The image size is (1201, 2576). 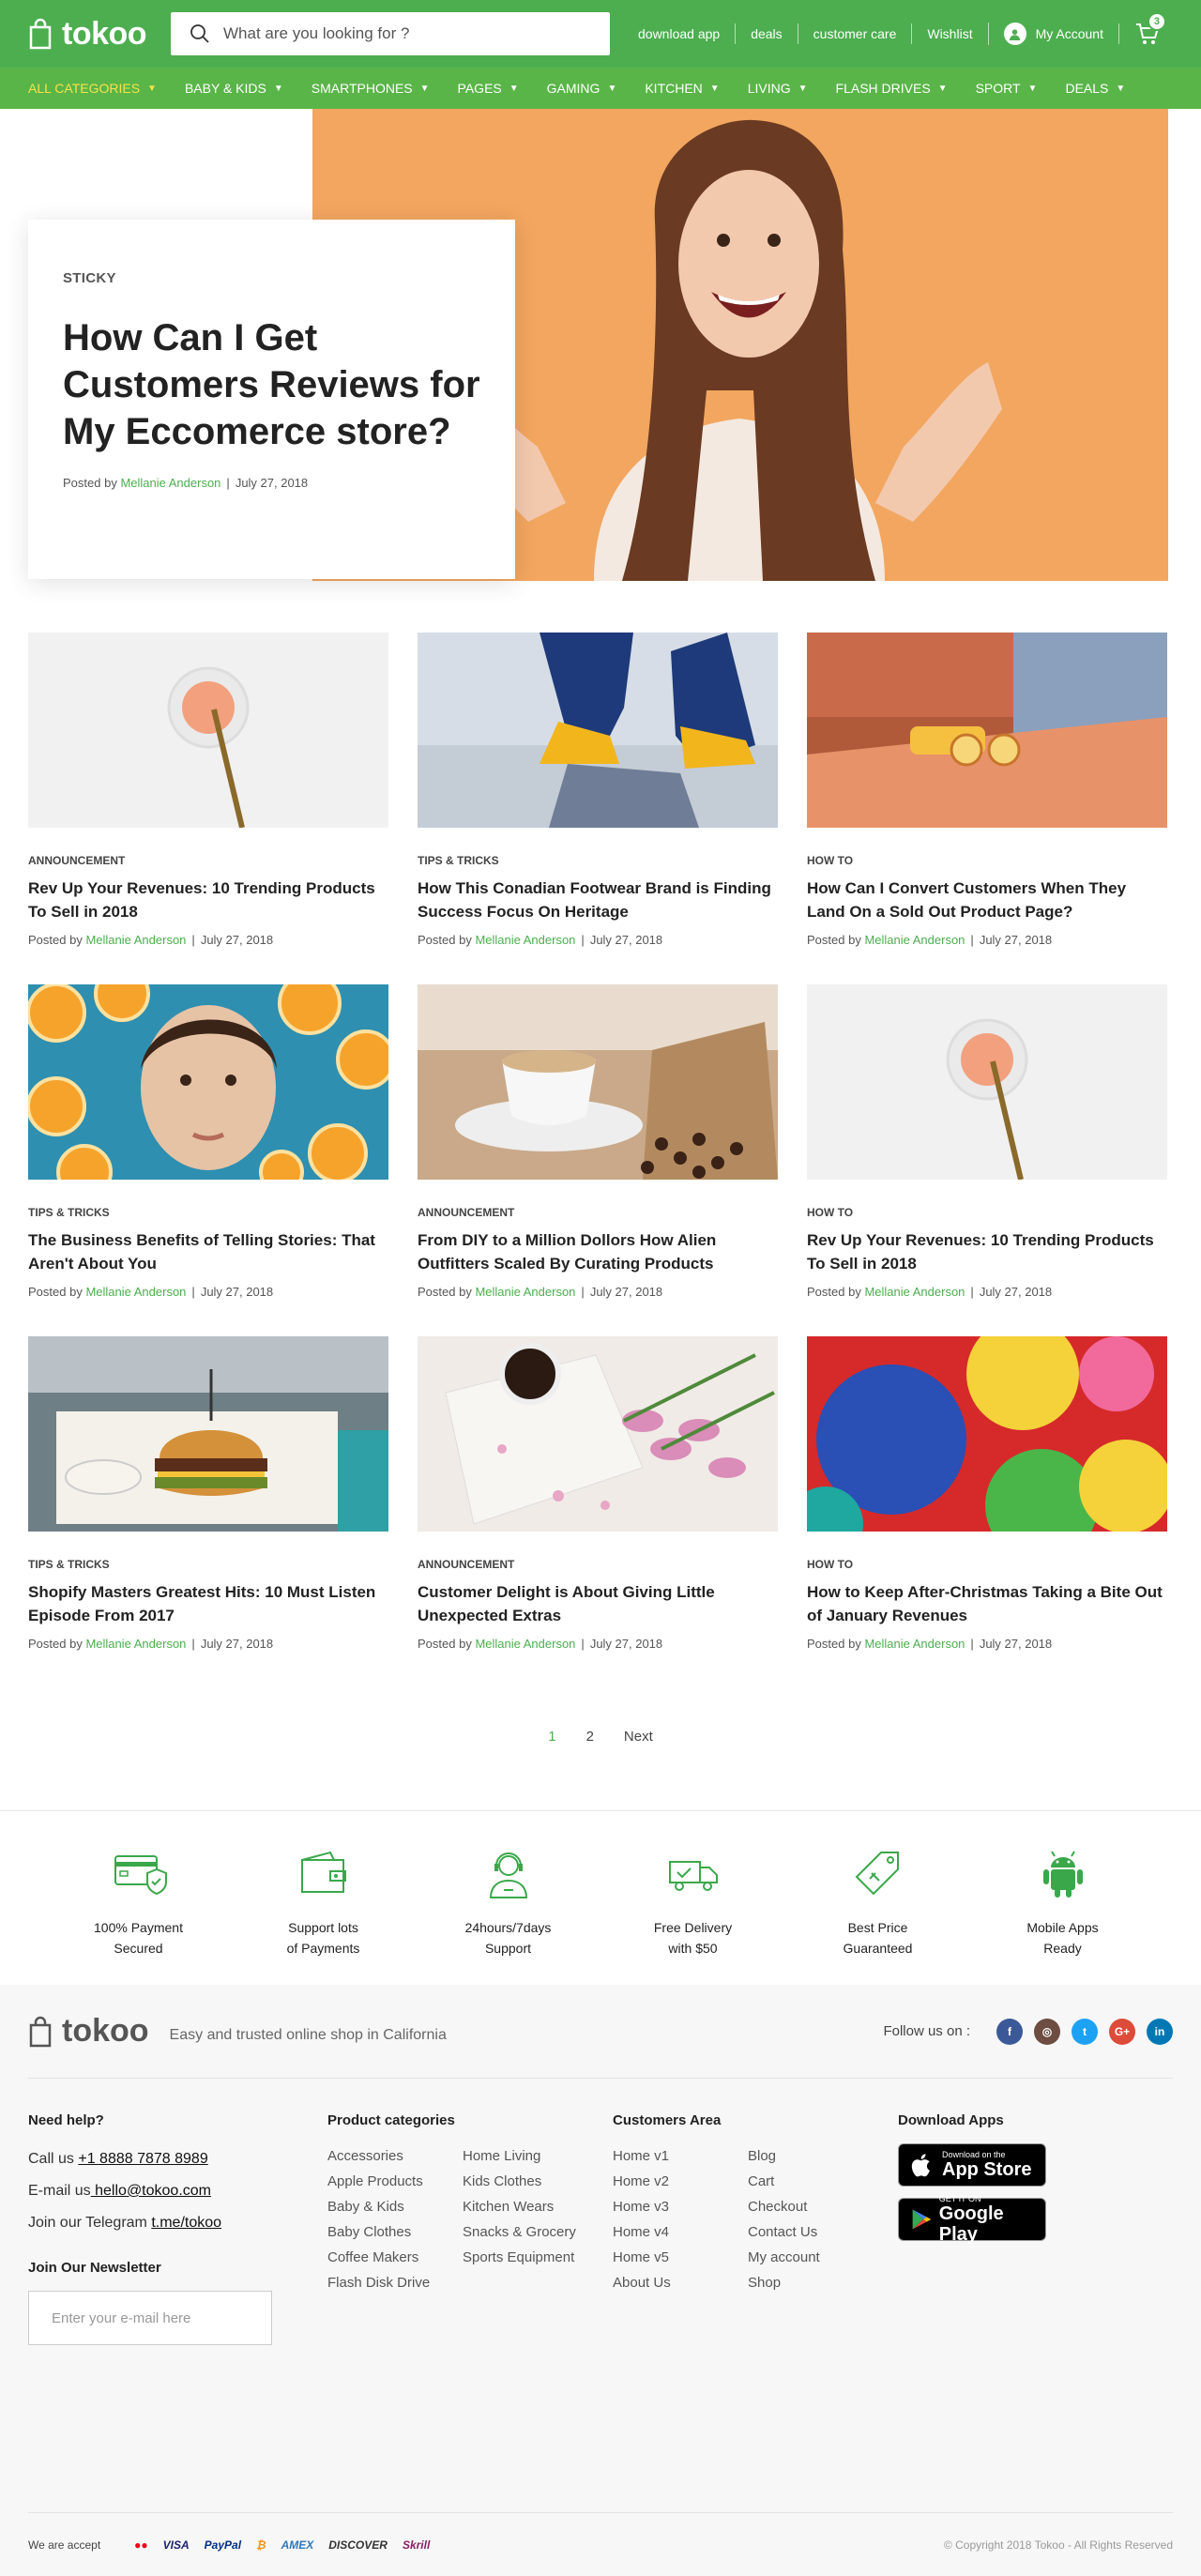 I want to click on search-box, so click(x=390, y=33).